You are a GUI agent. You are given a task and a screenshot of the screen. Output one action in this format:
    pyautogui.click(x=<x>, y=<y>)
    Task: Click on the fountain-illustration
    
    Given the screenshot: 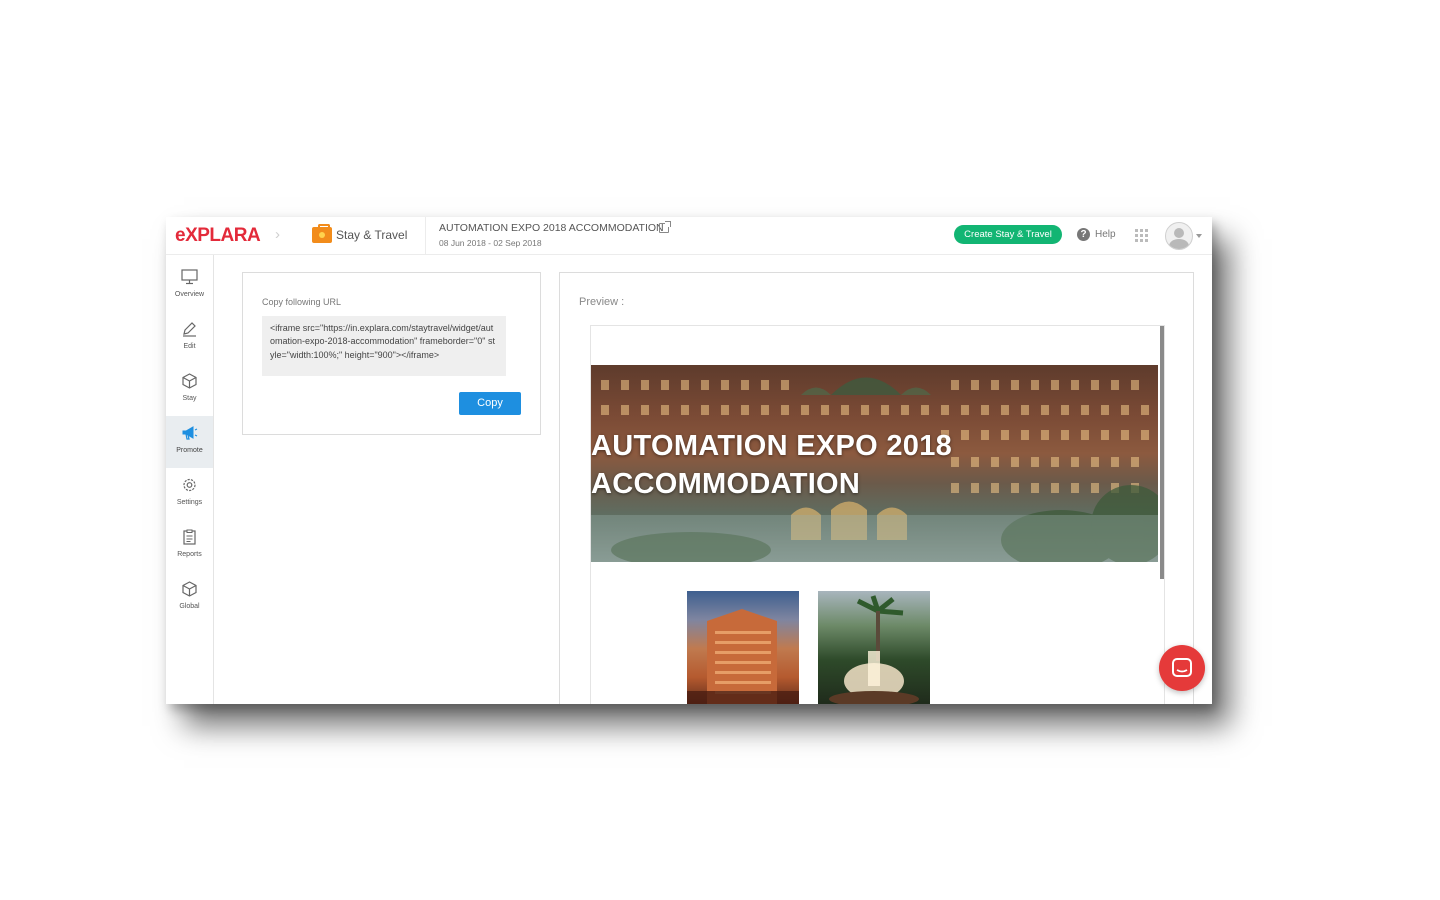 What is the action you would take?
    pyautogui.click(x=874, y=649)
    